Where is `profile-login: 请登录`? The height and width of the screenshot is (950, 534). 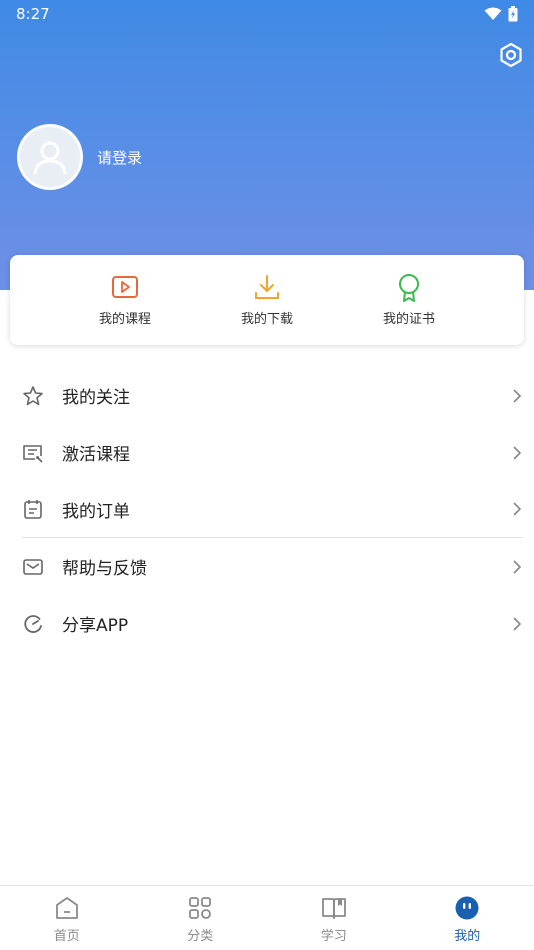
profile-login: 请登录 is located at coordinates (79, 157).